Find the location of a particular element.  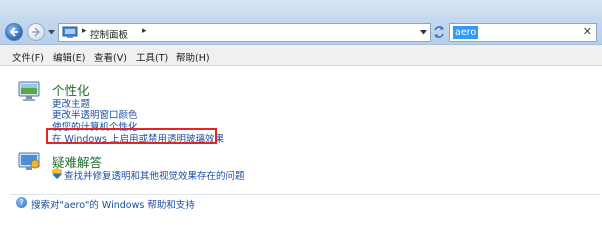

menu-tools: 工具(T) is located at coordinates (152, 57).